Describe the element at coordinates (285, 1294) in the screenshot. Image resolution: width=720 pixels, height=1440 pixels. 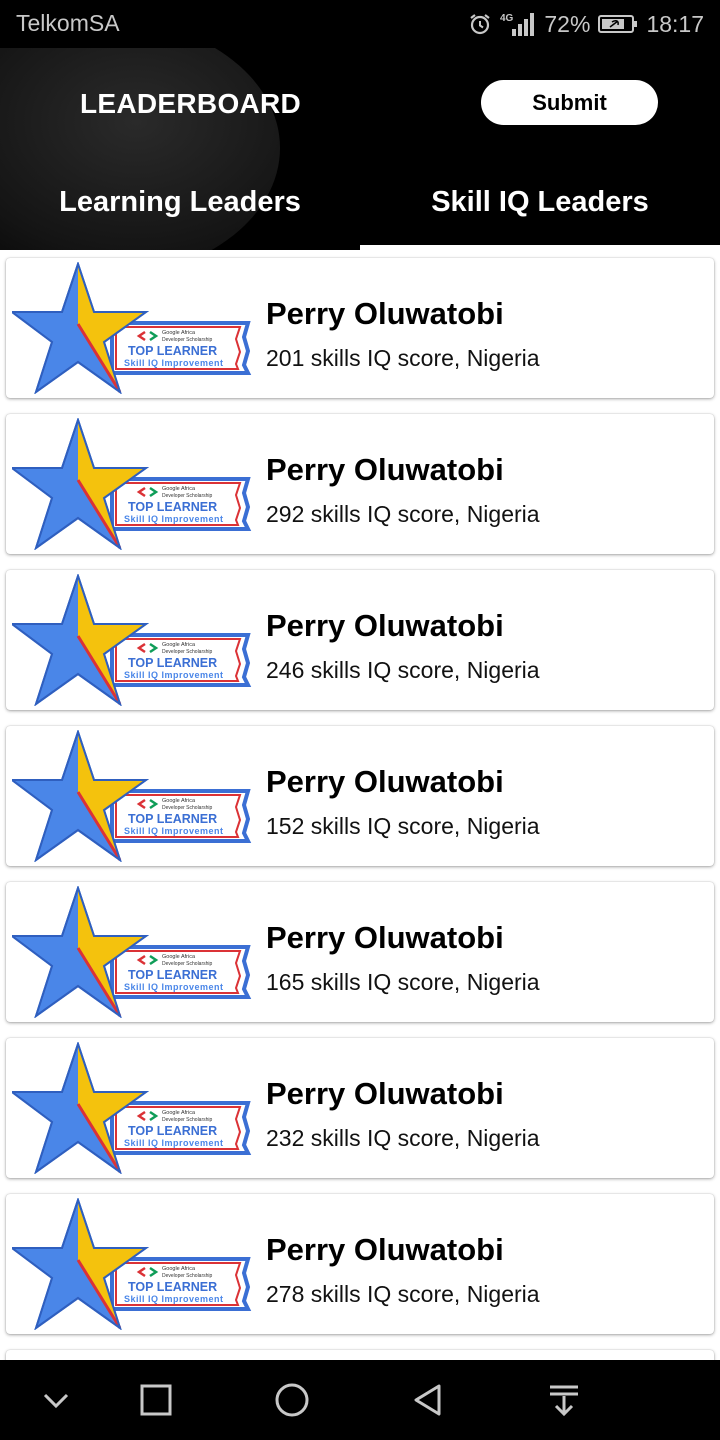
I see `leader-score: 278` at that location.